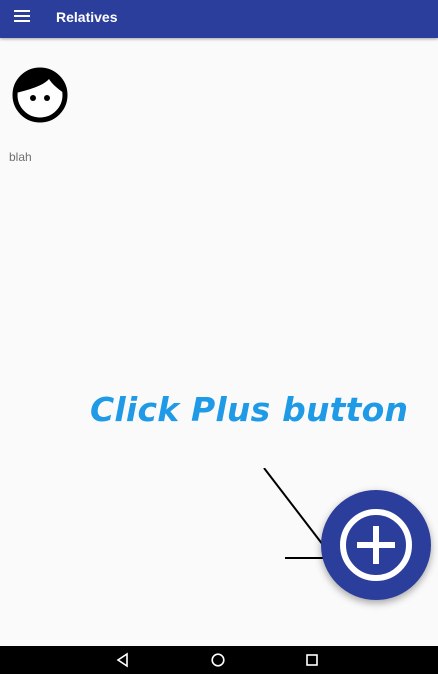  What do you see at coordinates (123, 660) in the screenshot?
I see `back-icon` at bounding box center [123, 660].